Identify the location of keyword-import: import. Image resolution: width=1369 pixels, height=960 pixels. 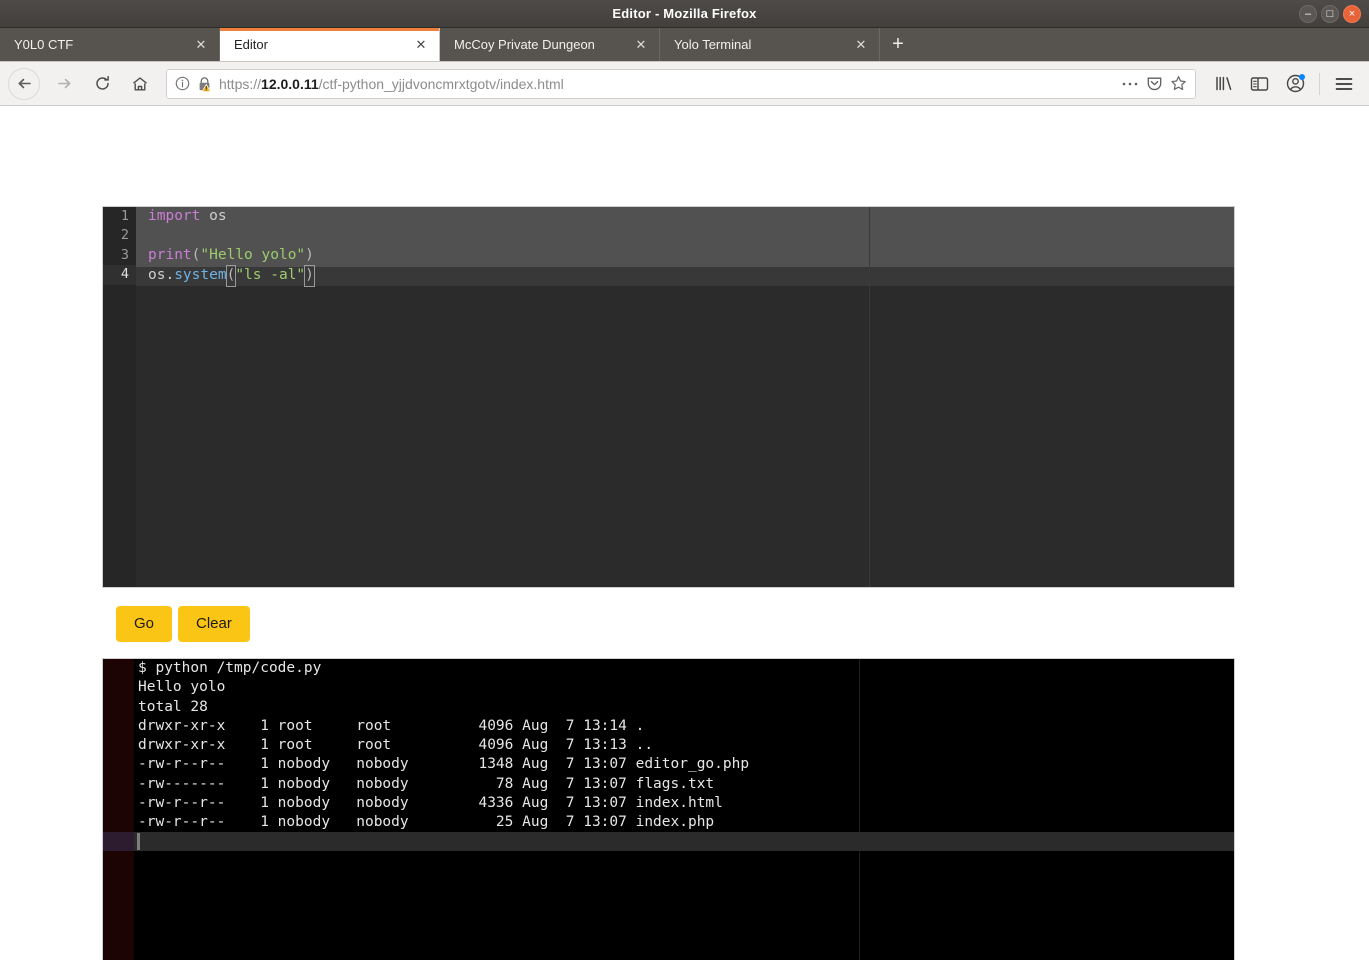
(174, 216).